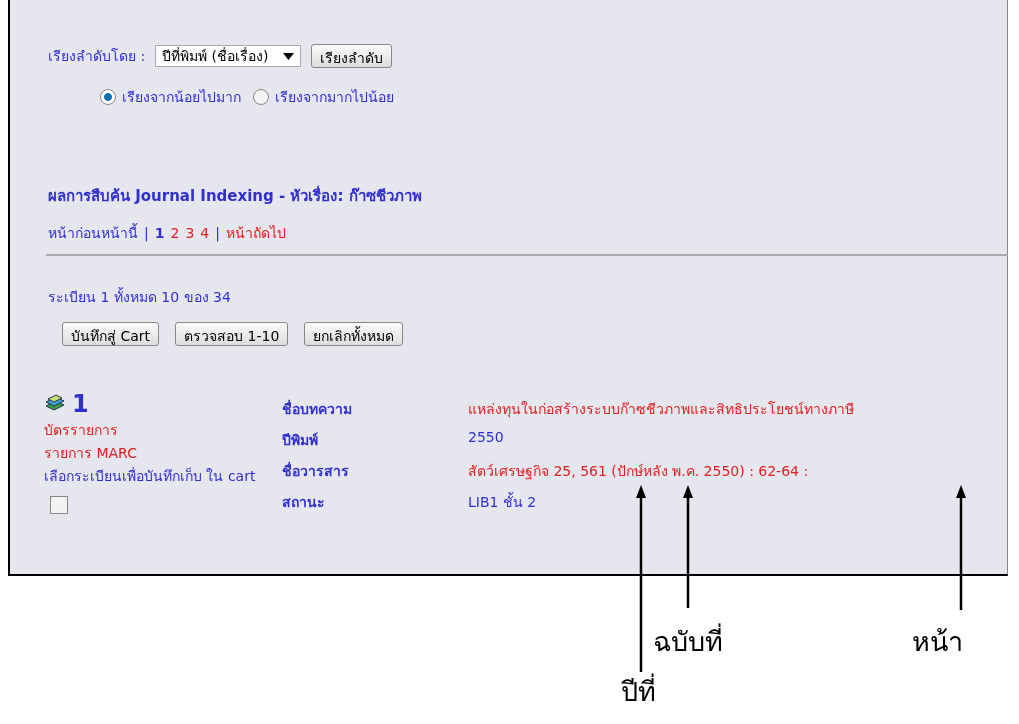  Describe the element at coordinates (304, 502) in the screenshot. I see `field-label: สถานะ` at that location.